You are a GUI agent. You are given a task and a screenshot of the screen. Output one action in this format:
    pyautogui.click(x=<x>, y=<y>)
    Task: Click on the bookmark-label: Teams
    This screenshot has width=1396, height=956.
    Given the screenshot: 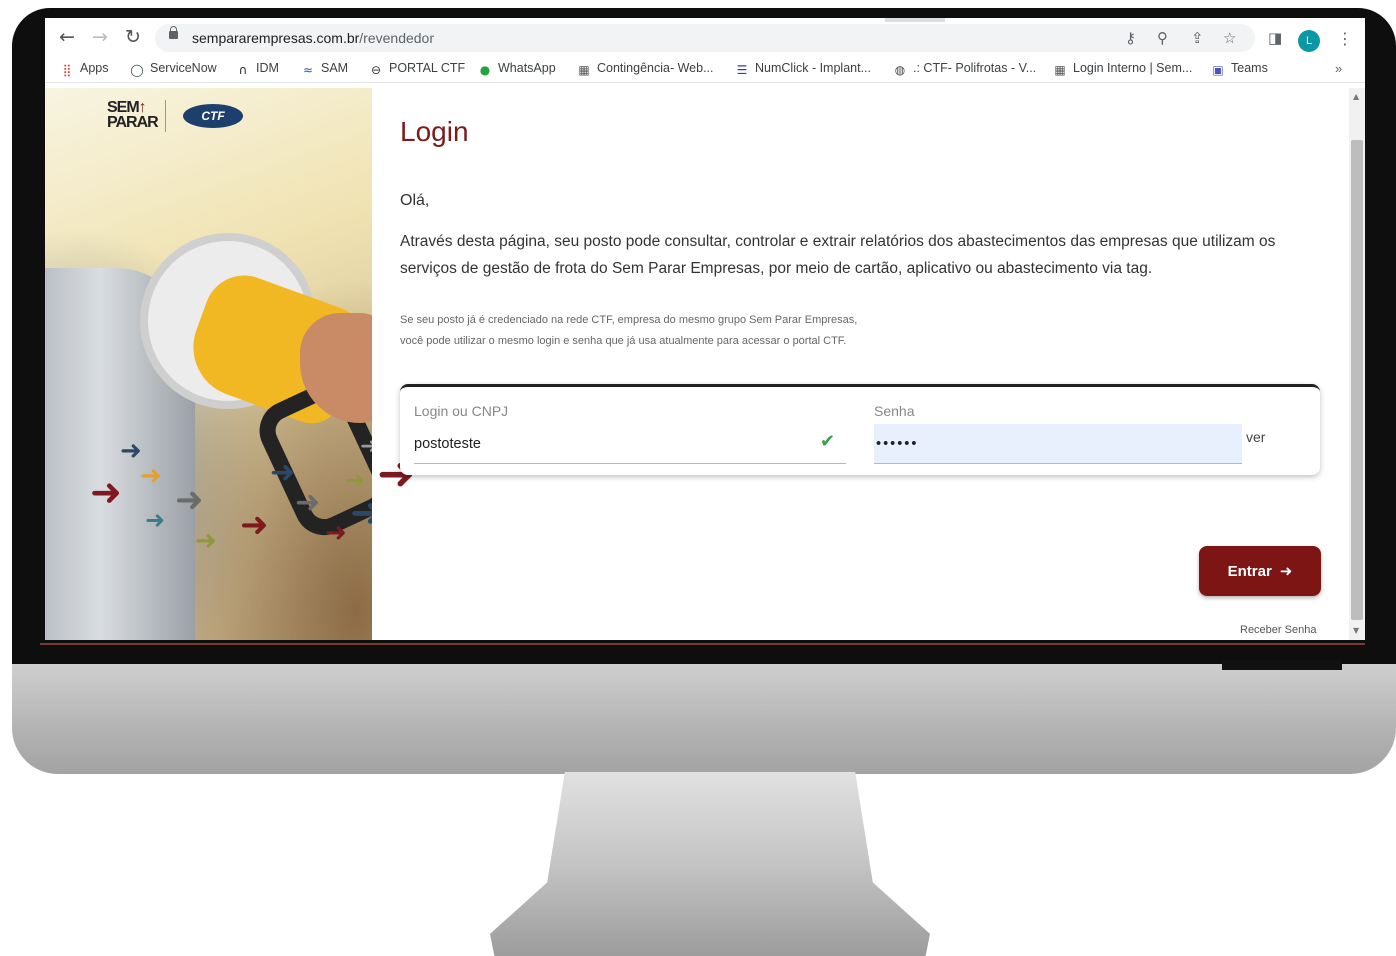 What is the action you would take?
    pyautogui.click(x=1249, y=68)
    